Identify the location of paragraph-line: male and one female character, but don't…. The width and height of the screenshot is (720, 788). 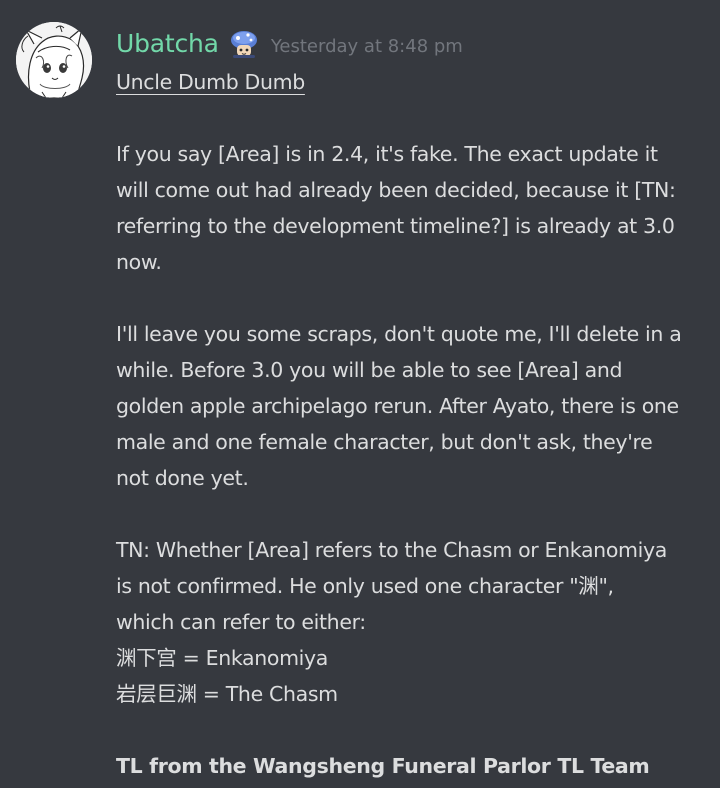
(384, 442).